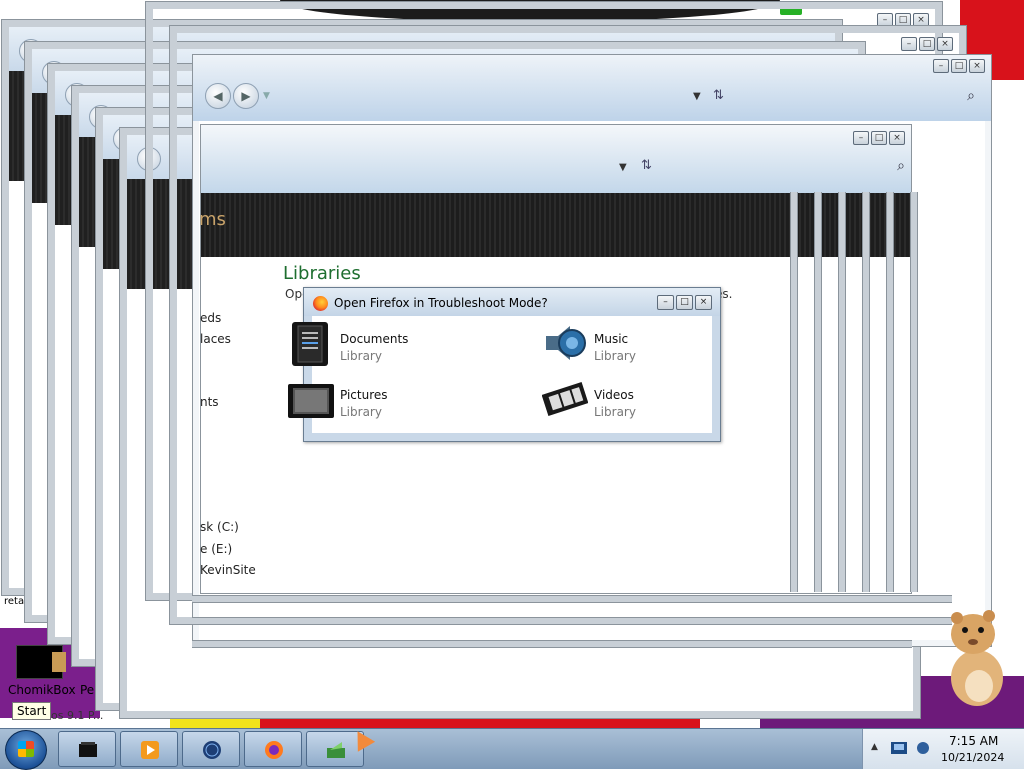  I want to click on start-tooltip: Start, so click(32, 711).